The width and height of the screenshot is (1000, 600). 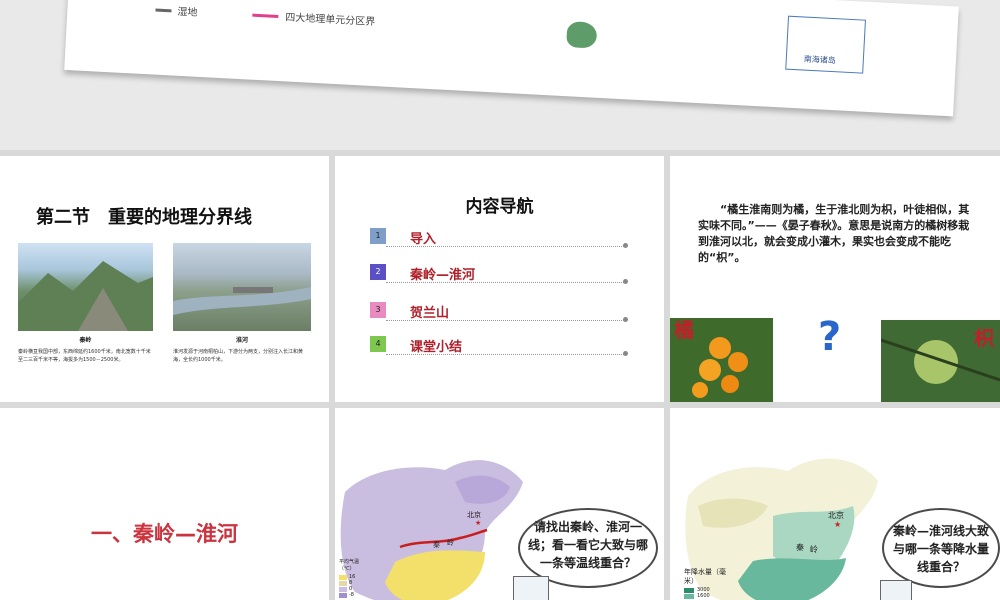 What do you see at coordinates (378, 310) in the screenshot?
I see `nav-number-badge: 3` at bounding box center [378, 310].